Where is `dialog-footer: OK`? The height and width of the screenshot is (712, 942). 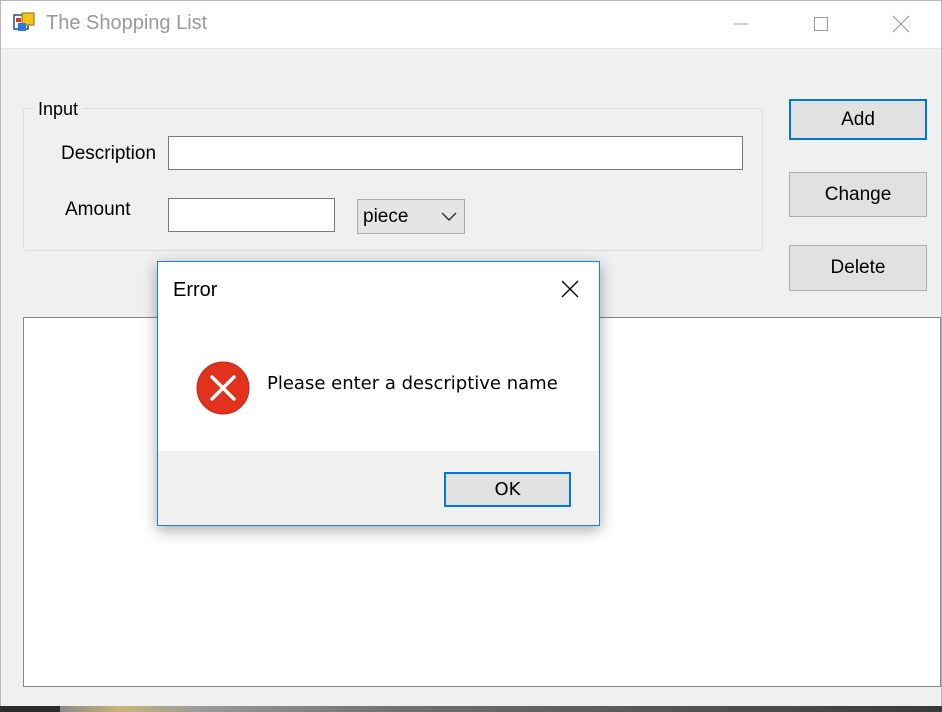
dialog-footer: OK is located at coordinates (378, 488).